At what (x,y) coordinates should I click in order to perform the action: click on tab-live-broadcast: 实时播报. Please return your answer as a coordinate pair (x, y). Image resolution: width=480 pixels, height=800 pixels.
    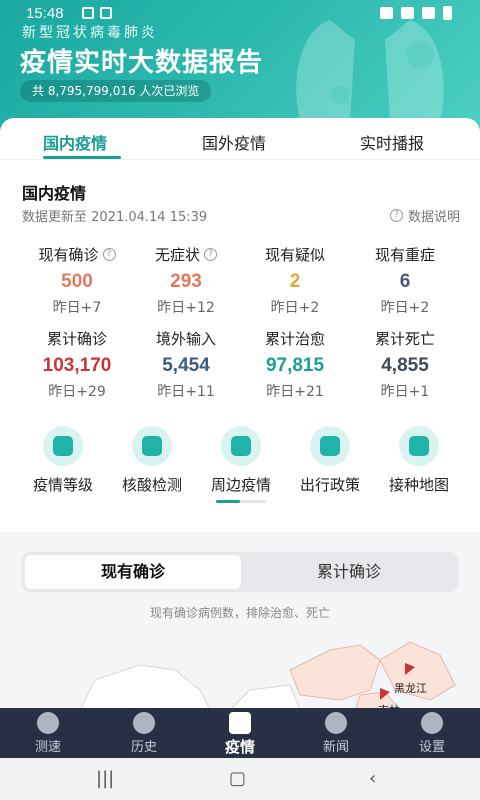
    Looking at the image, I should click on (392, 142).